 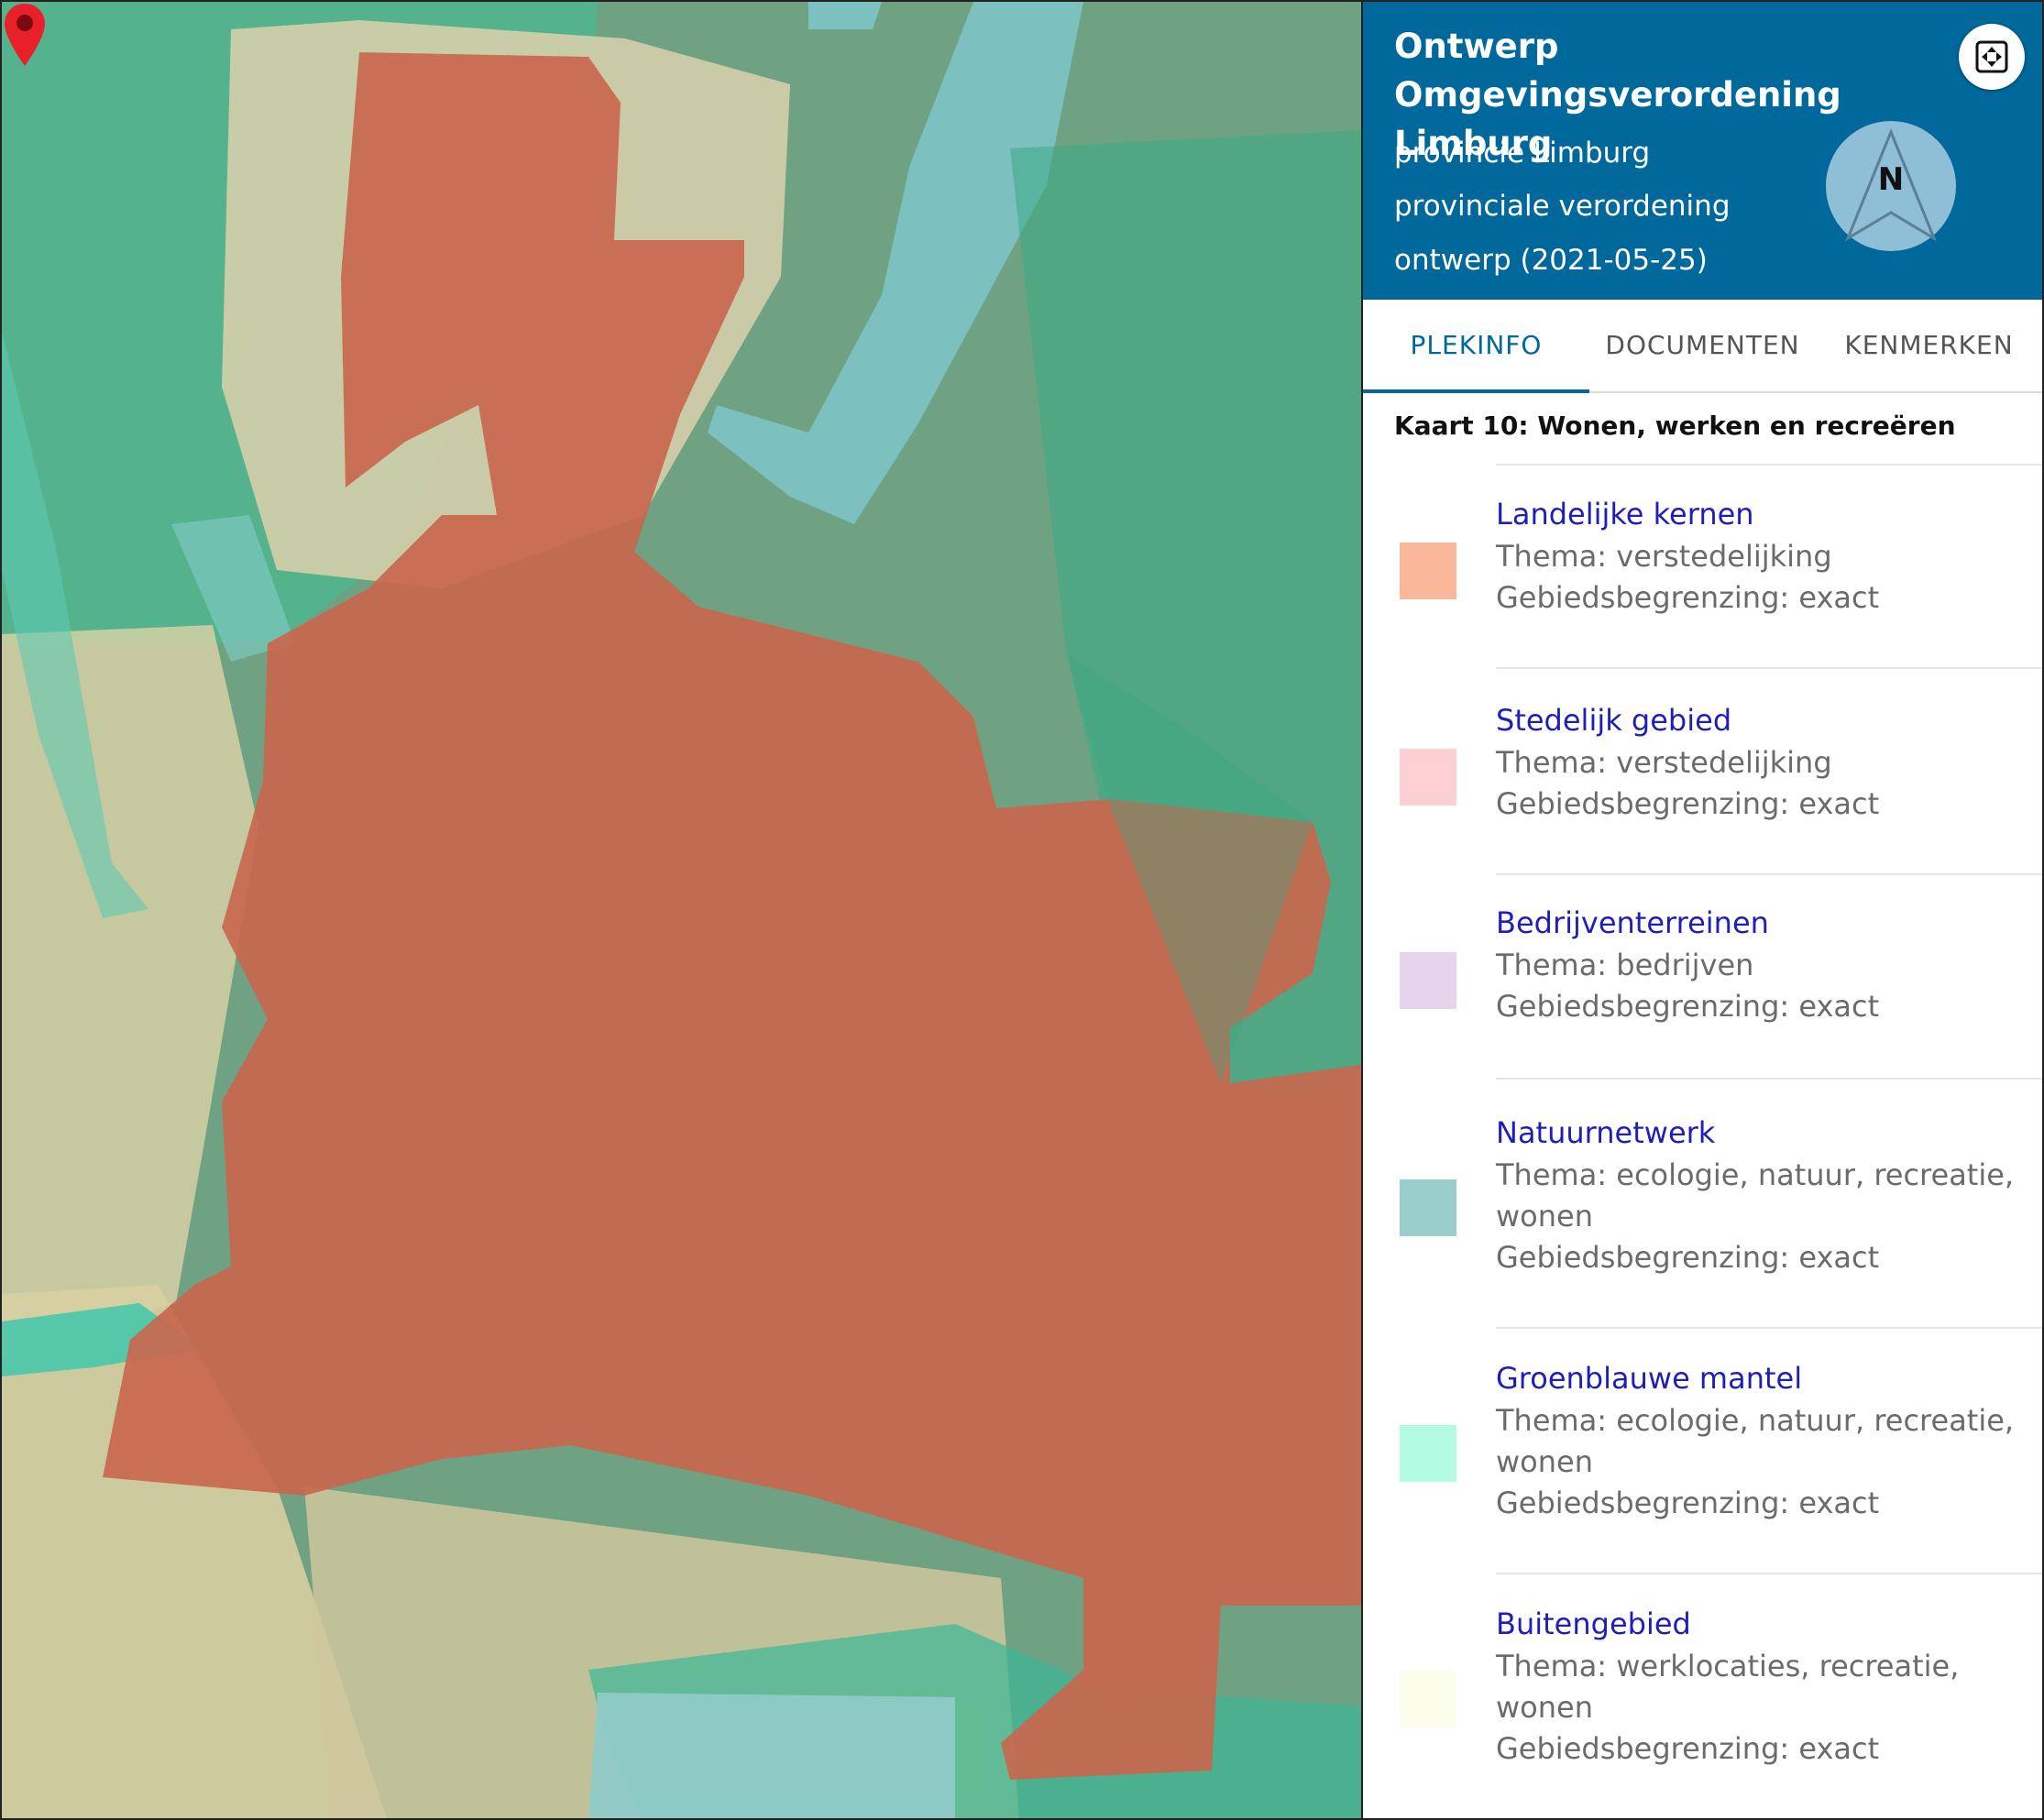 What do you see at coordinates (1476, 391) in the screenshot?
I see `active-tab-indicator` at bounding box center [1476, 391].